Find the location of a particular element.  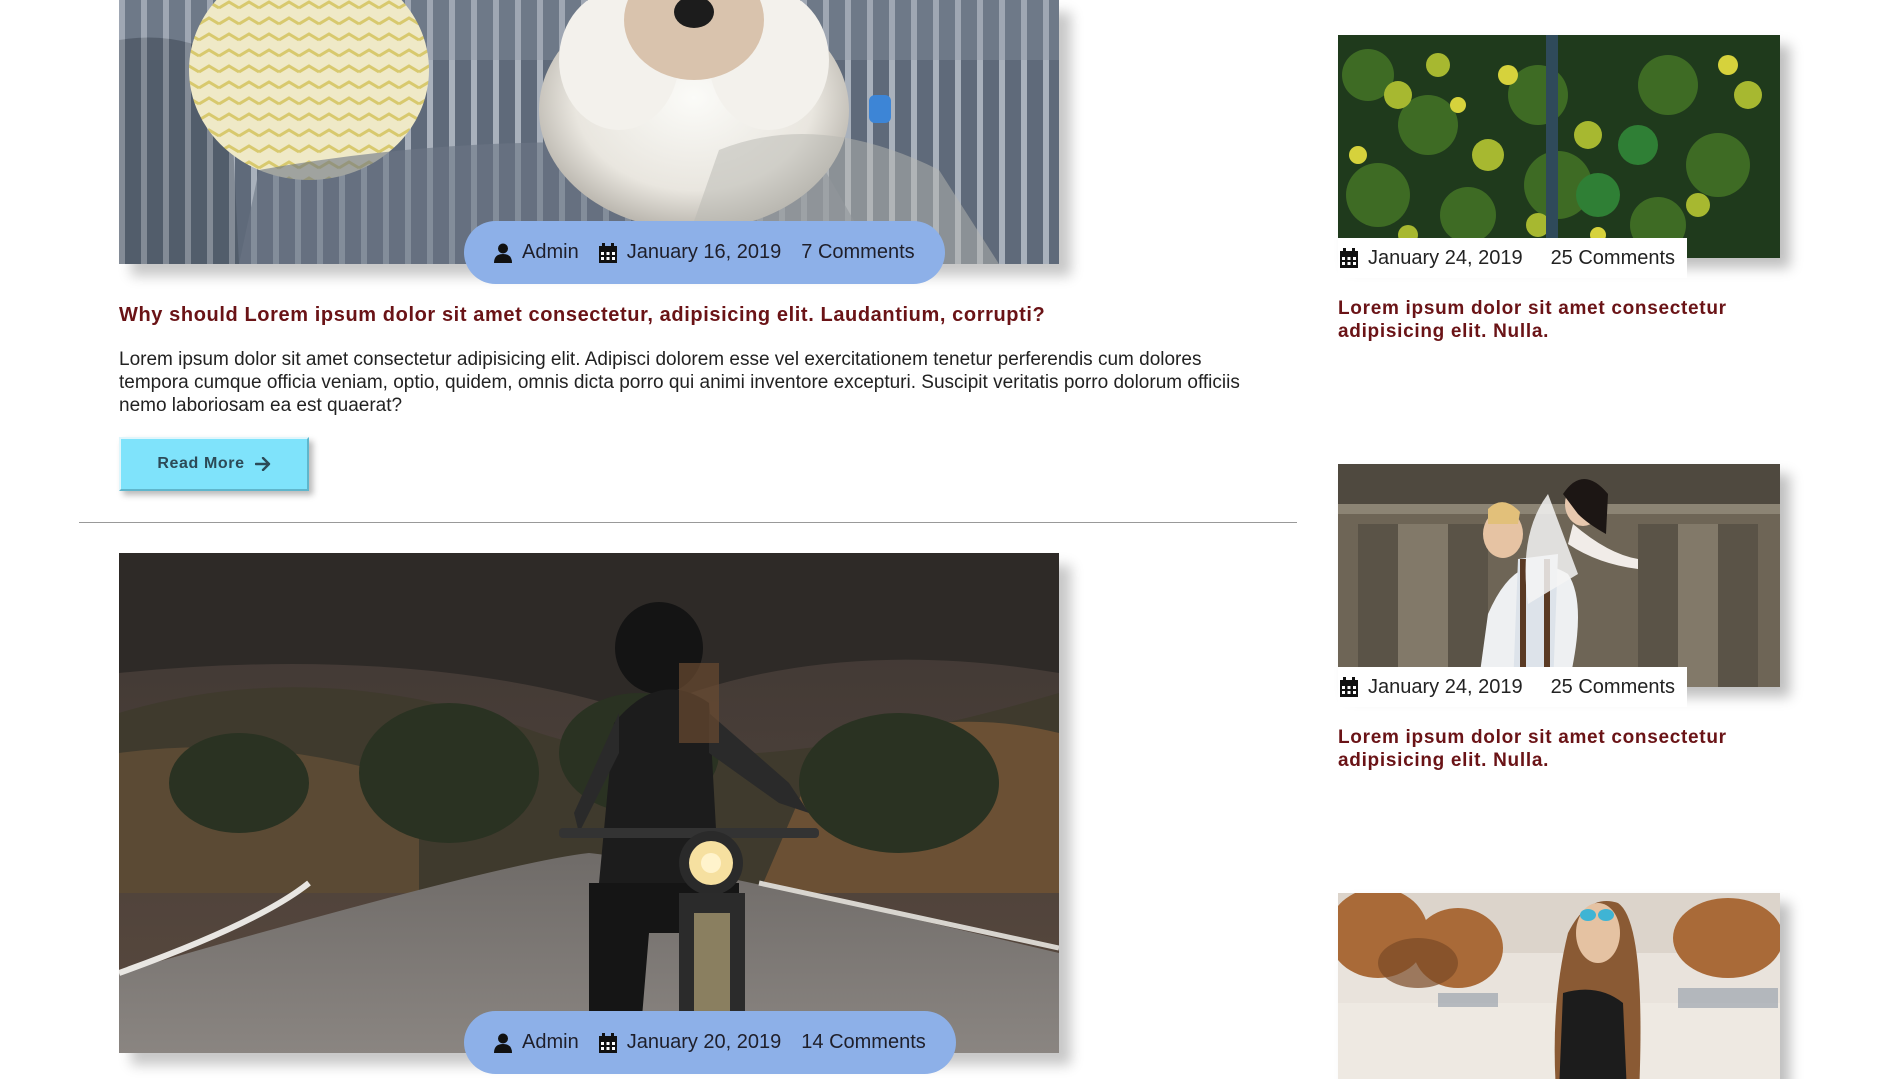

sidebar-image-woman is located at coordinates (1559, 986).